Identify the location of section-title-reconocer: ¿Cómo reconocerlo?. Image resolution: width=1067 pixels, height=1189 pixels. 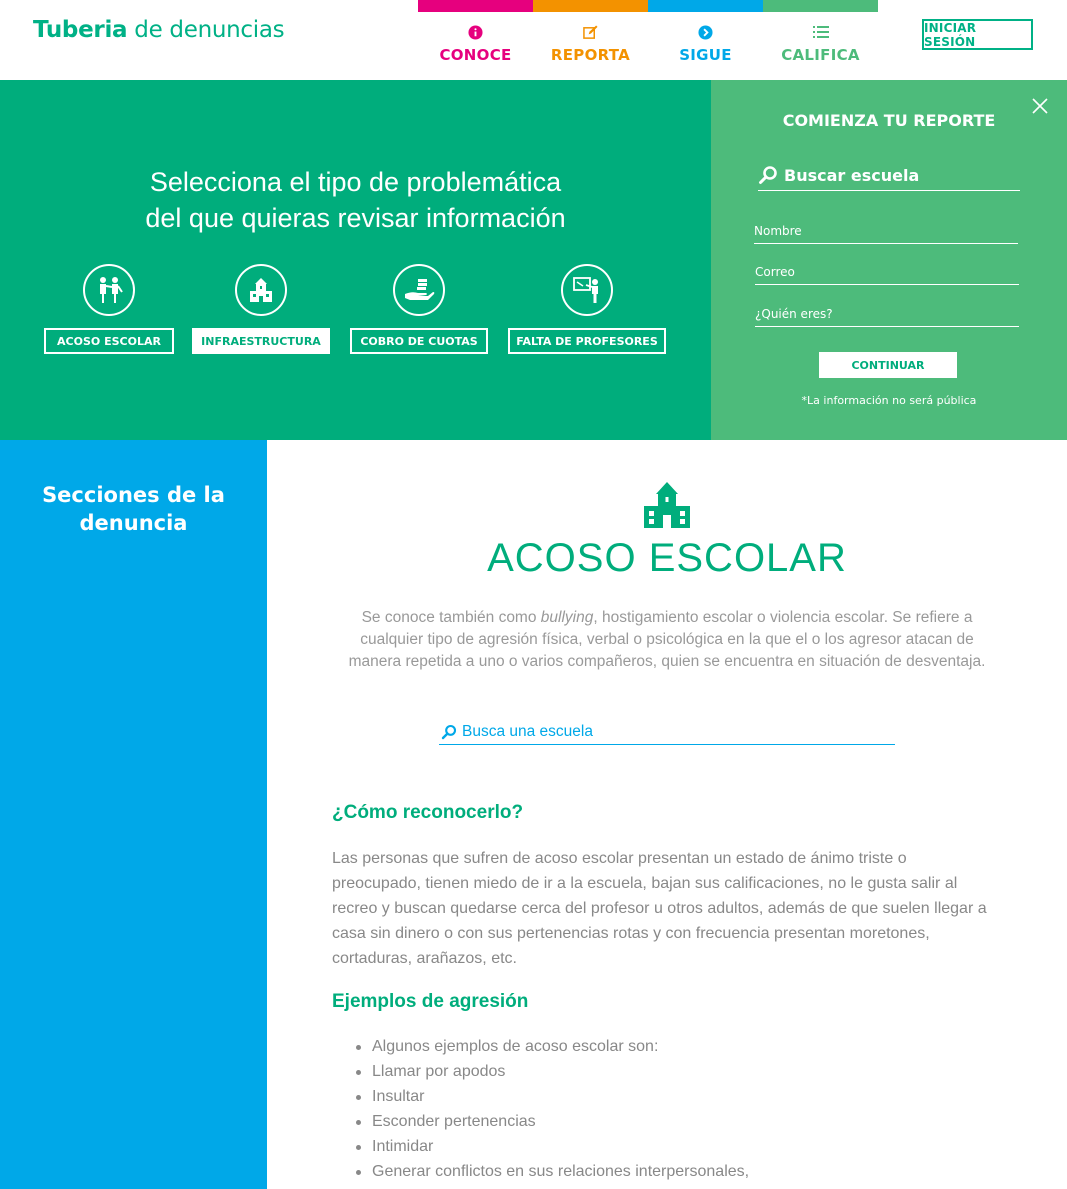
(428, 812).